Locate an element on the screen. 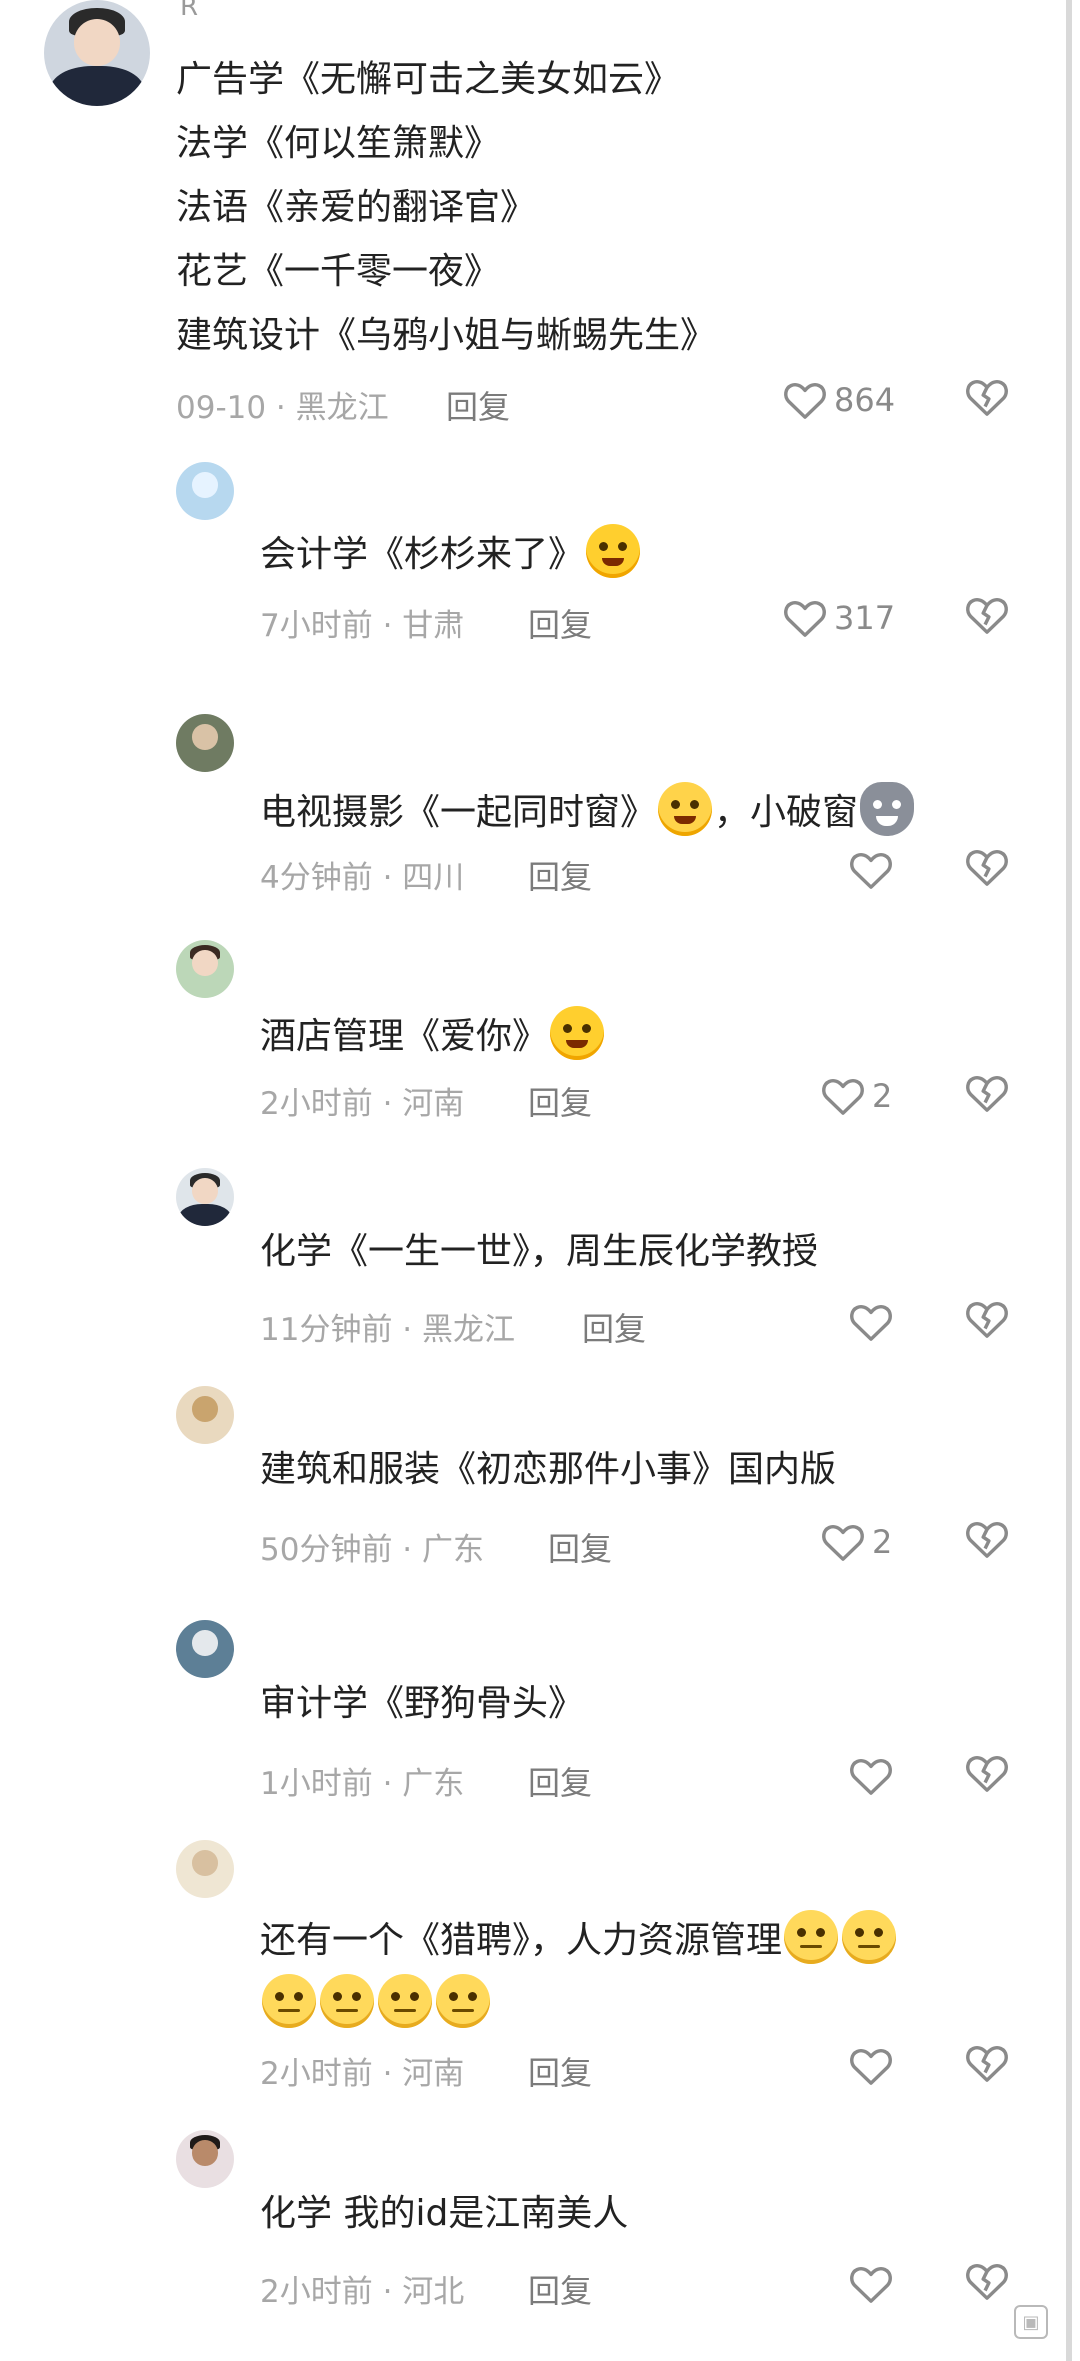  comment-meta: 50分钟前 · 广东 is located at coordinates (372, 1550).